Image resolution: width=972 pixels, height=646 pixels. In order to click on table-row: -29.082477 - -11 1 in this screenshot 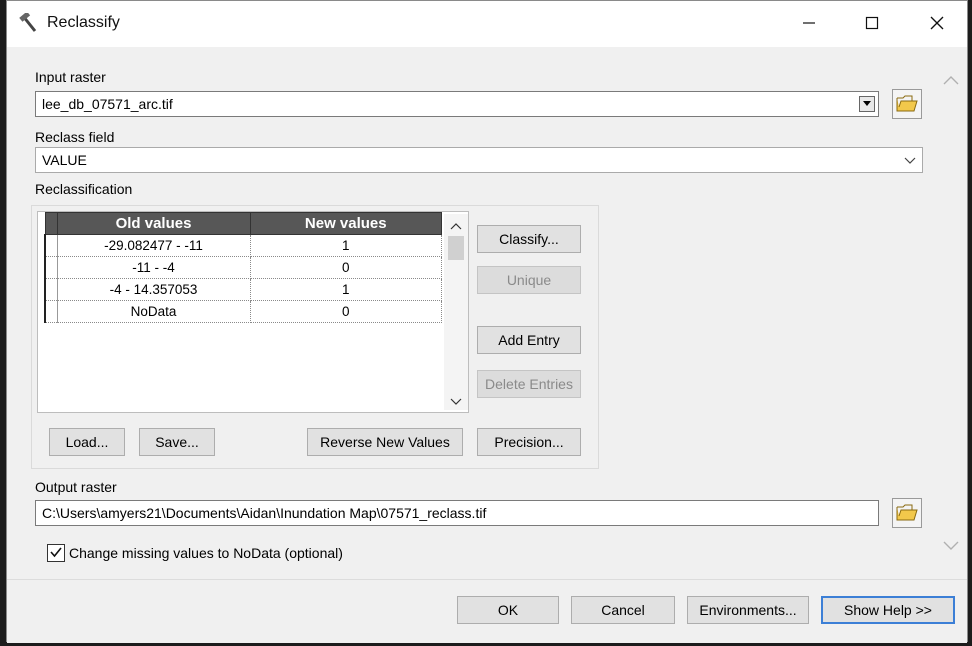, I will do `click(243, 245)`.